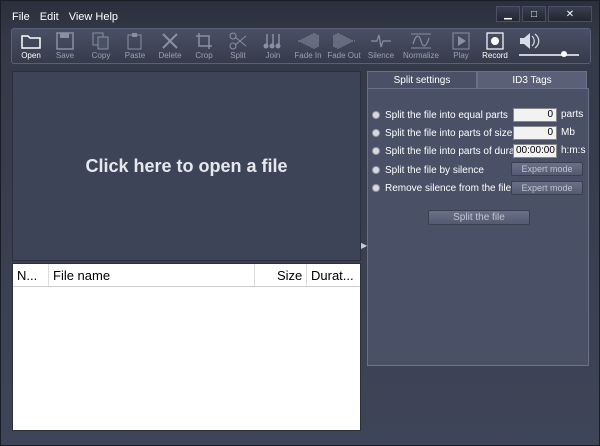 This screenshot has height=446, width=600. I want to click on record-button: Record, so click(495, 47).